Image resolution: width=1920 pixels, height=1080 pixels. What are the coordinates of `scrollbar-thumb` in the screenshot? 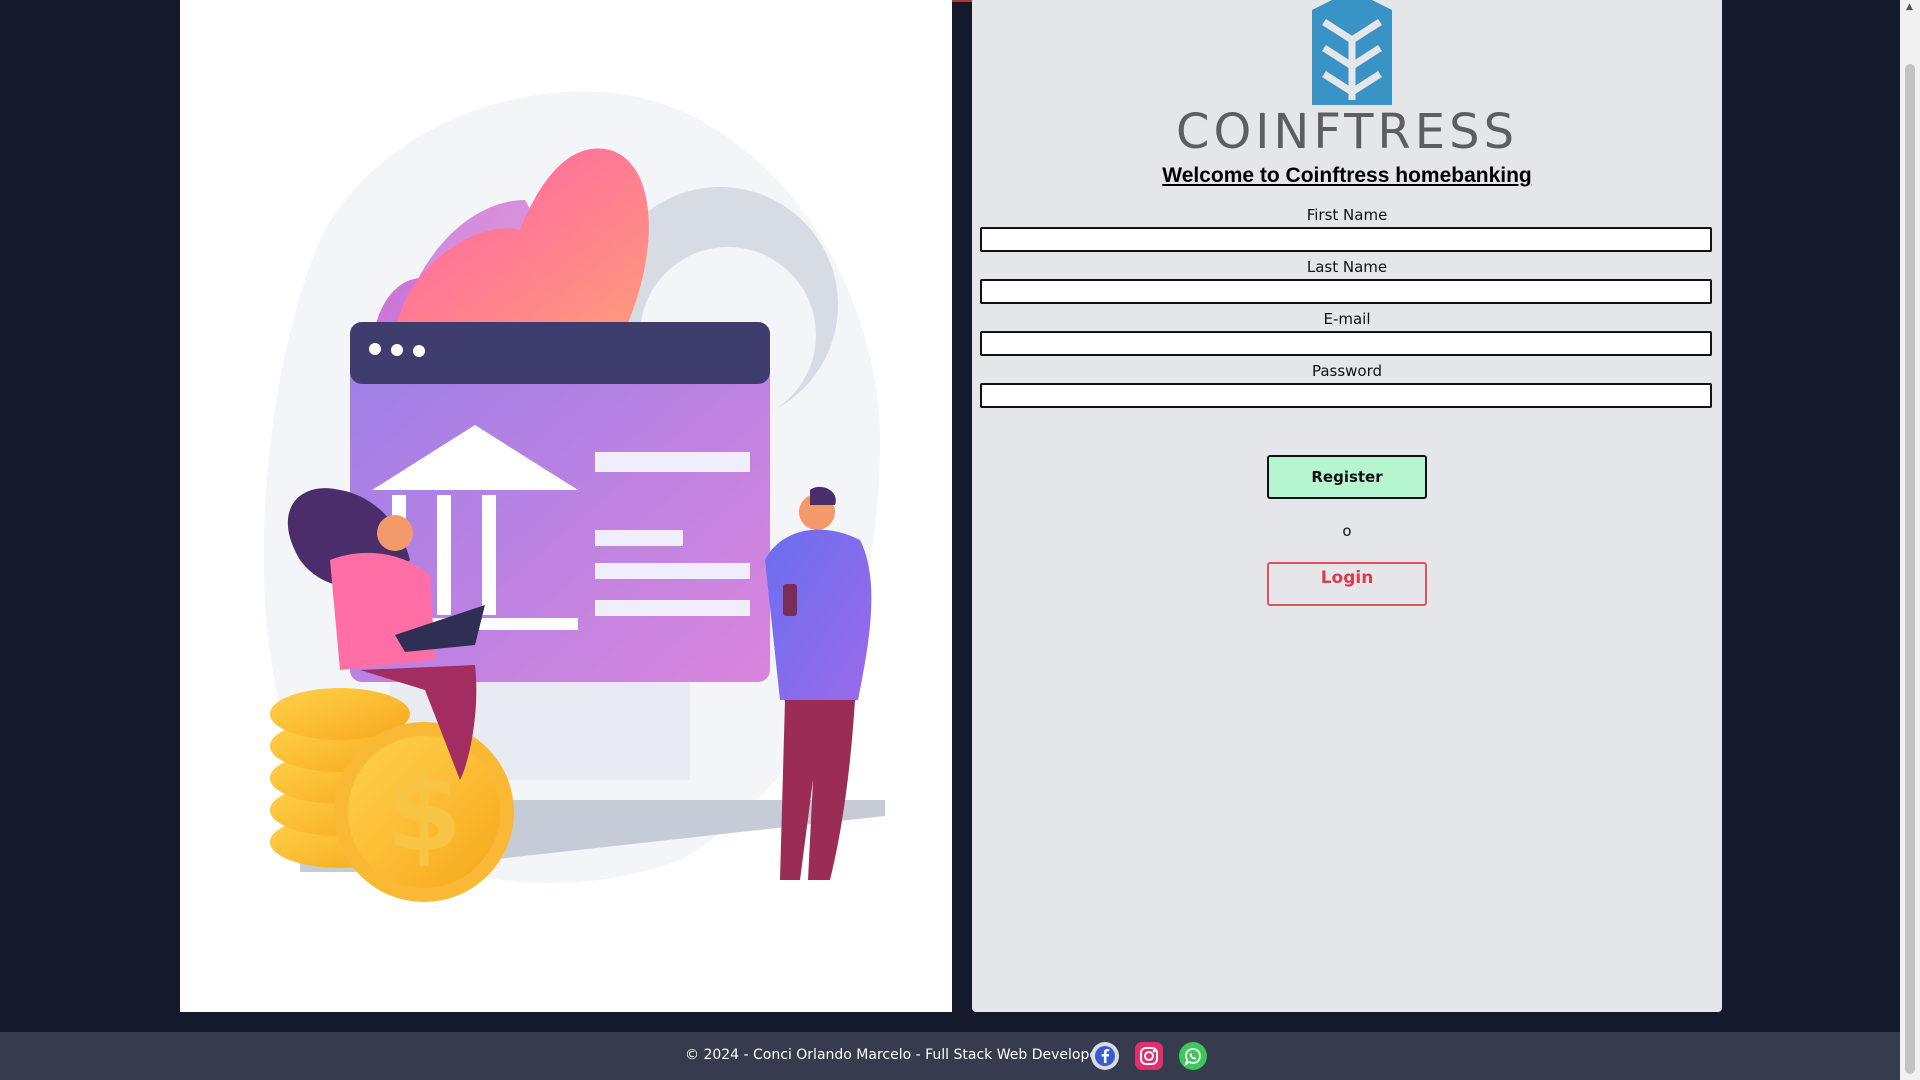 It's located at (1910, 569).